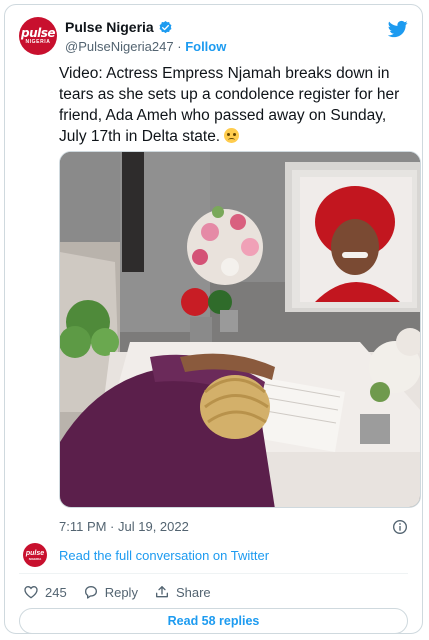  Describe the element at coordinates (165, 27) in the screenshot. I see `verified-badge-icon` at that location.